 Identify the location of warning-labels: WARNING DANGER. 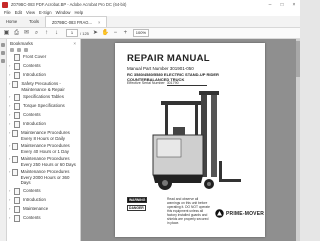
(145, 210).